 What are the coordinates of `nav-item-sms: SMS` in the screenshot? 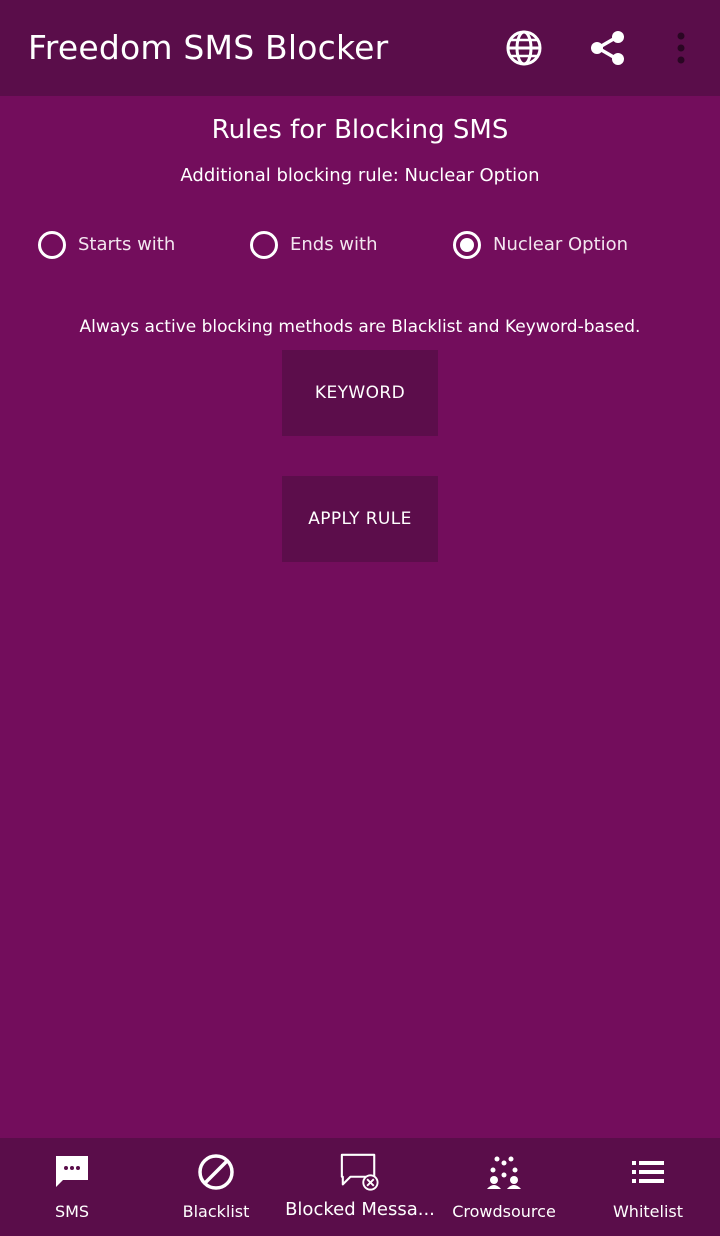 It's located at (72, 1187).